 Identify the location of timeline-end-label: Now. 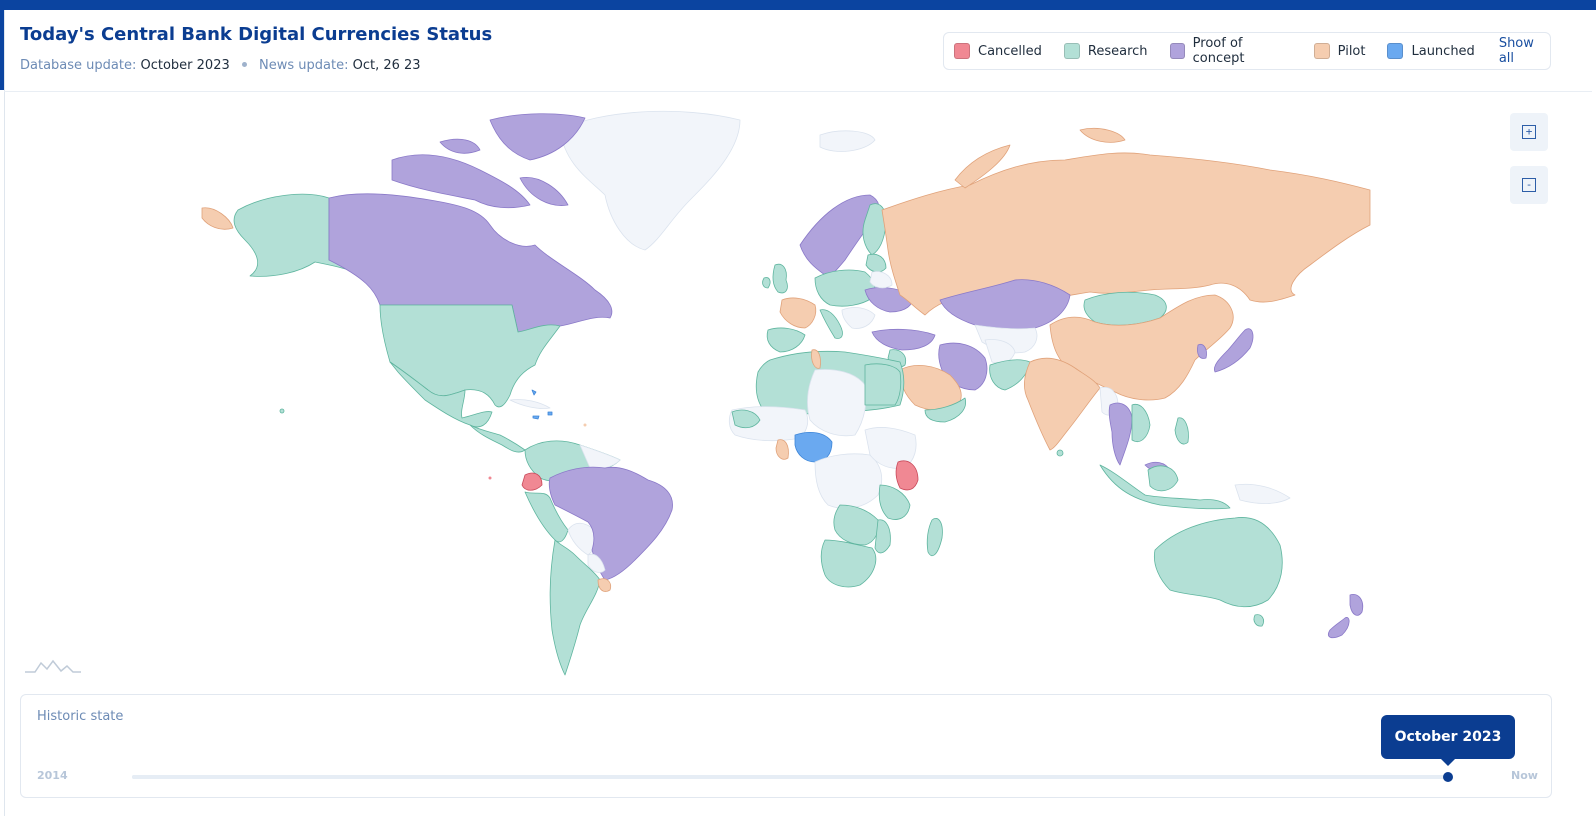
(1524, 775).